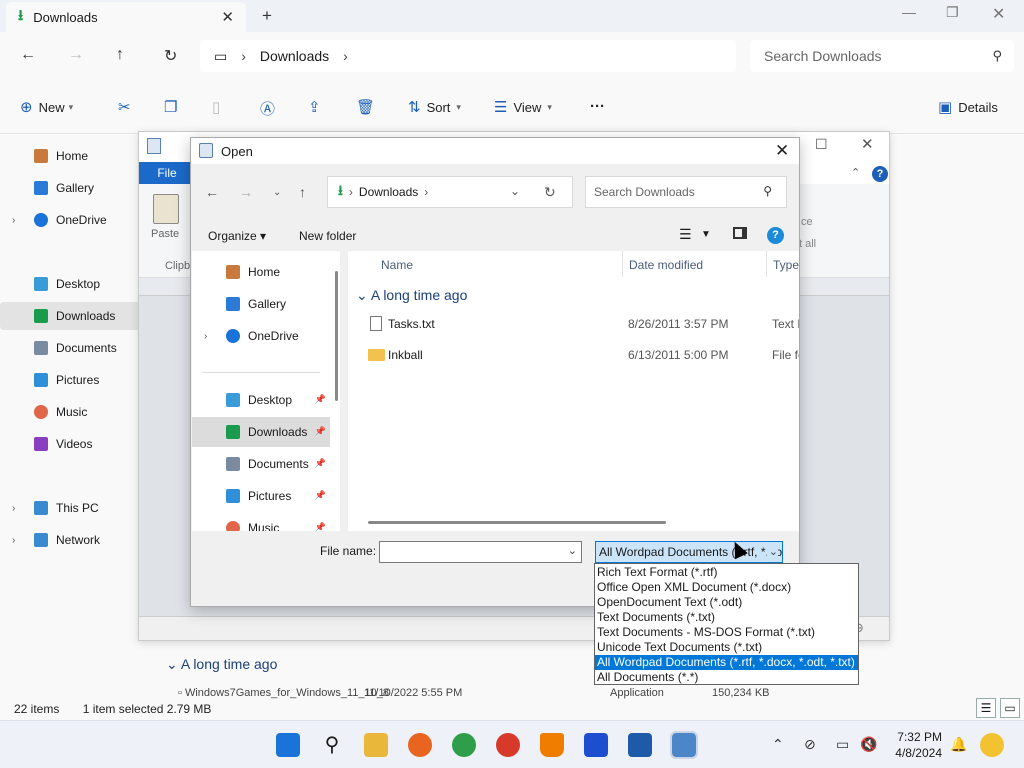  I want to click on file-name-input: ⌄, so click(480, 552).